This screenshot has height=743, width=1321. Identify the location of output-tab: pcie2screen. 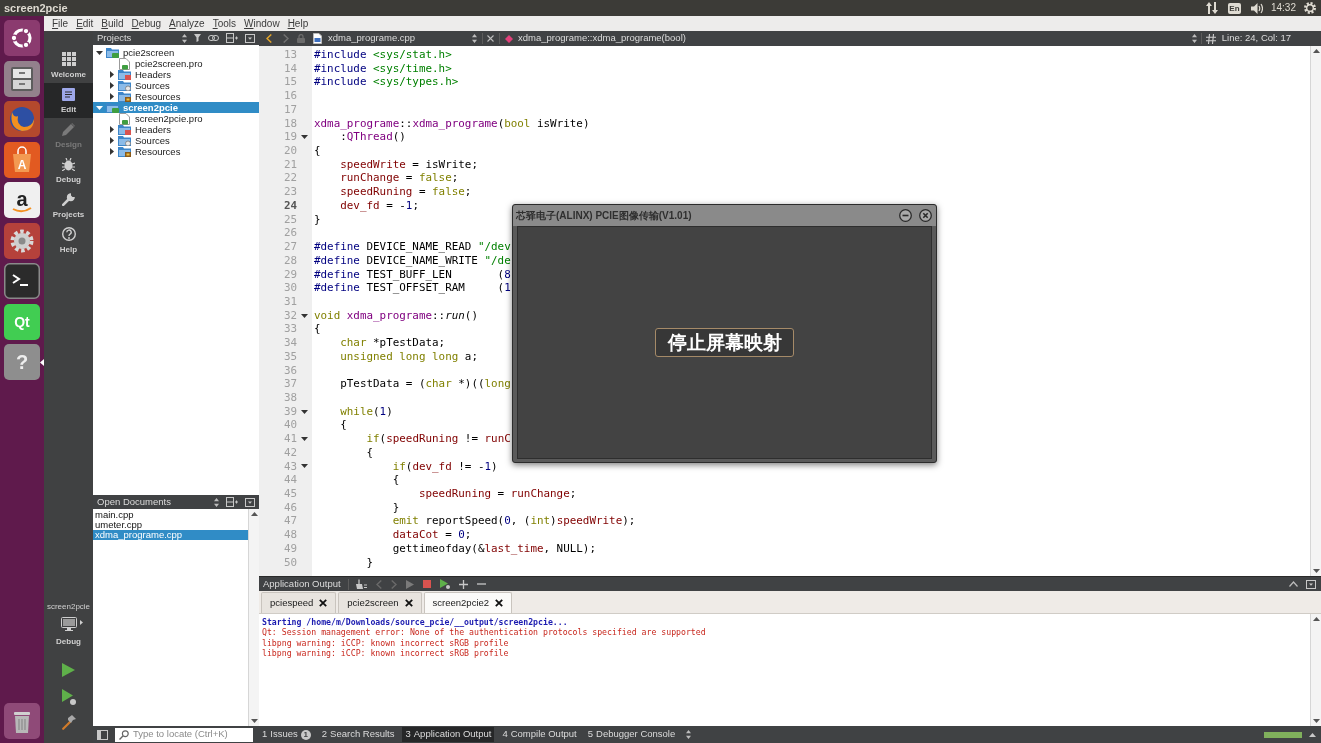
(380, 602).